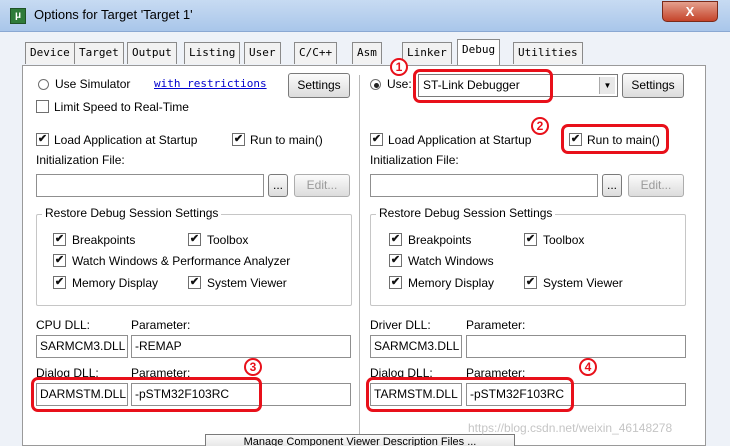 This screenshot has height=446, width=730. What do you see at coordinates (399, 67) in the screenshot?
I see `annotation-marker-1: 1` at bounding box center [399, 67].